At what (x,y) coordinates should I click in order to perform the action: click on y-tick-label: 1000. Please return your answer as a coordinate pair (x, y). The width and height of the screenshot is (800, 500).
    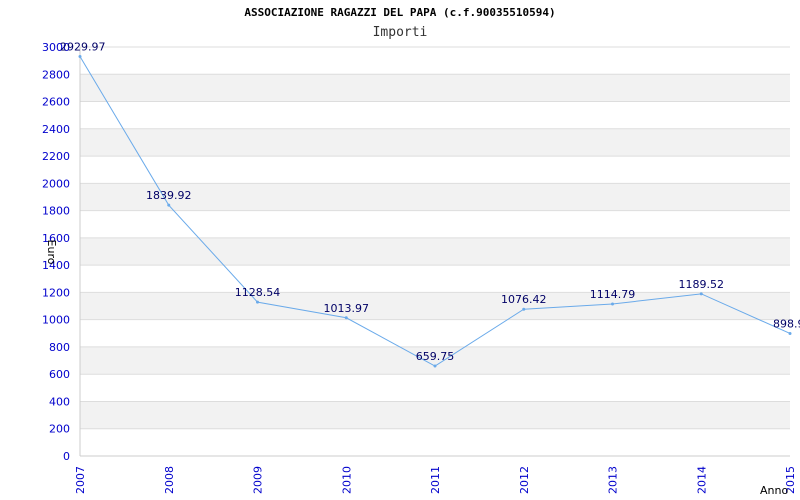
    Looking at the image, I should click on (56, 320).